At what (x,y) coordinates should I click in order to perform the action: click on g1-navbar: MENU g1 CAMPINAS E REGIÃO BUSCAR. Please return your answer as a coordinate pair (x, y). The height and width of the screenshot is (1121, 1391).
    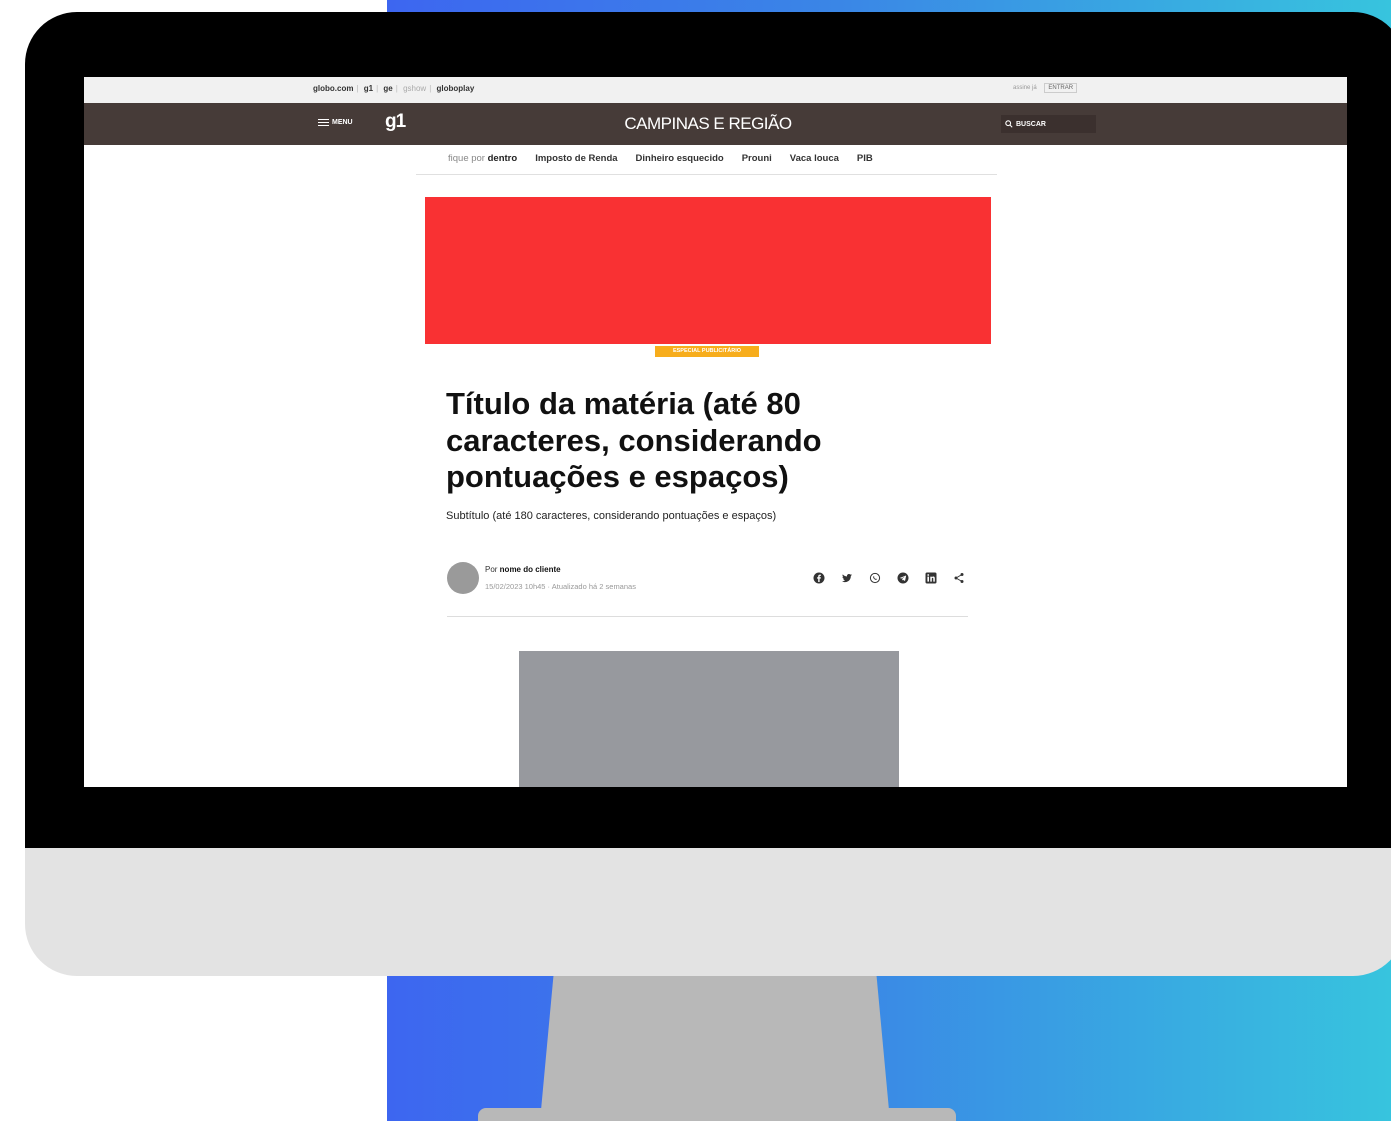
    Looking at the image, I should click on (715, 124).